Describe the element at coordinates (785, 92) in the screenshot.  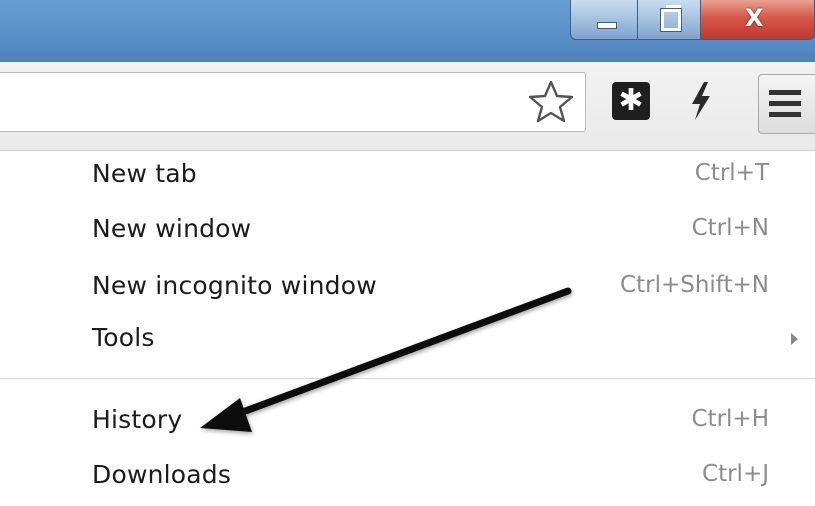
I see `hamburger-menu-icon` at that location.